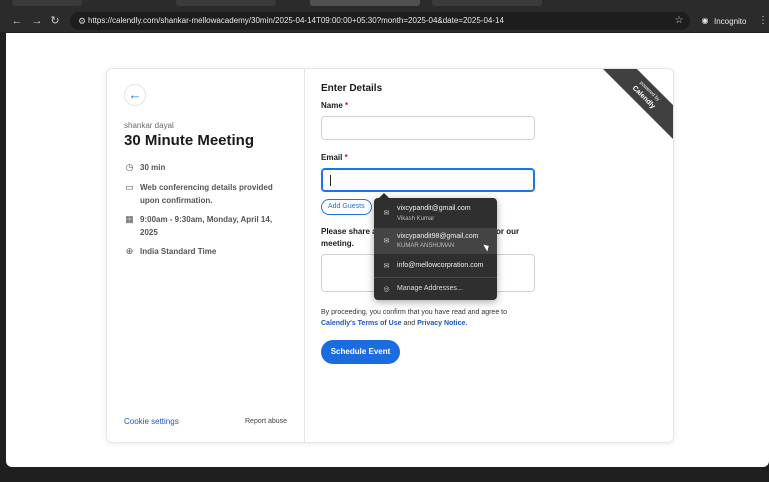  What do you see at coordinates (705, 20) in the screenshot?
I see `incognito-icon: ◉` at bounding box center [705, 20].